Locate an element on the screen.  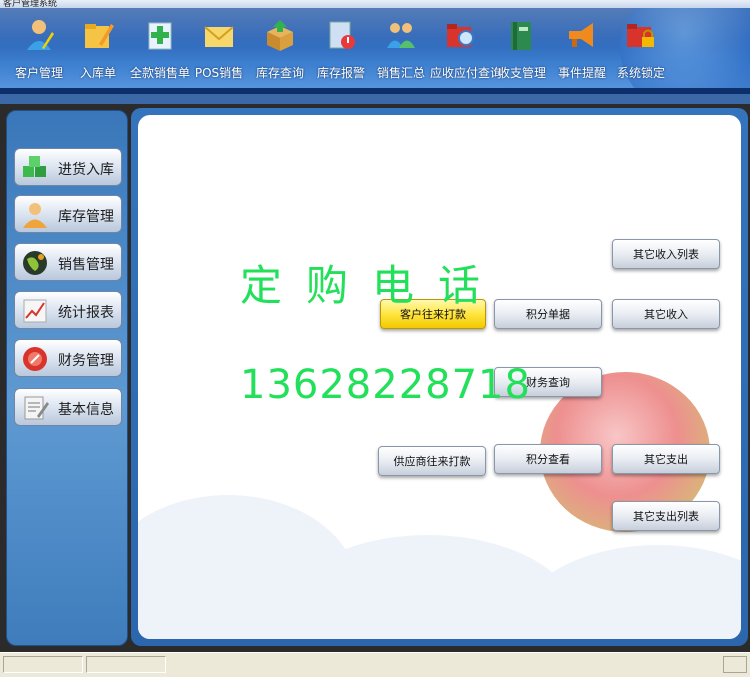
book-icon is located at coordinates (521, 36).